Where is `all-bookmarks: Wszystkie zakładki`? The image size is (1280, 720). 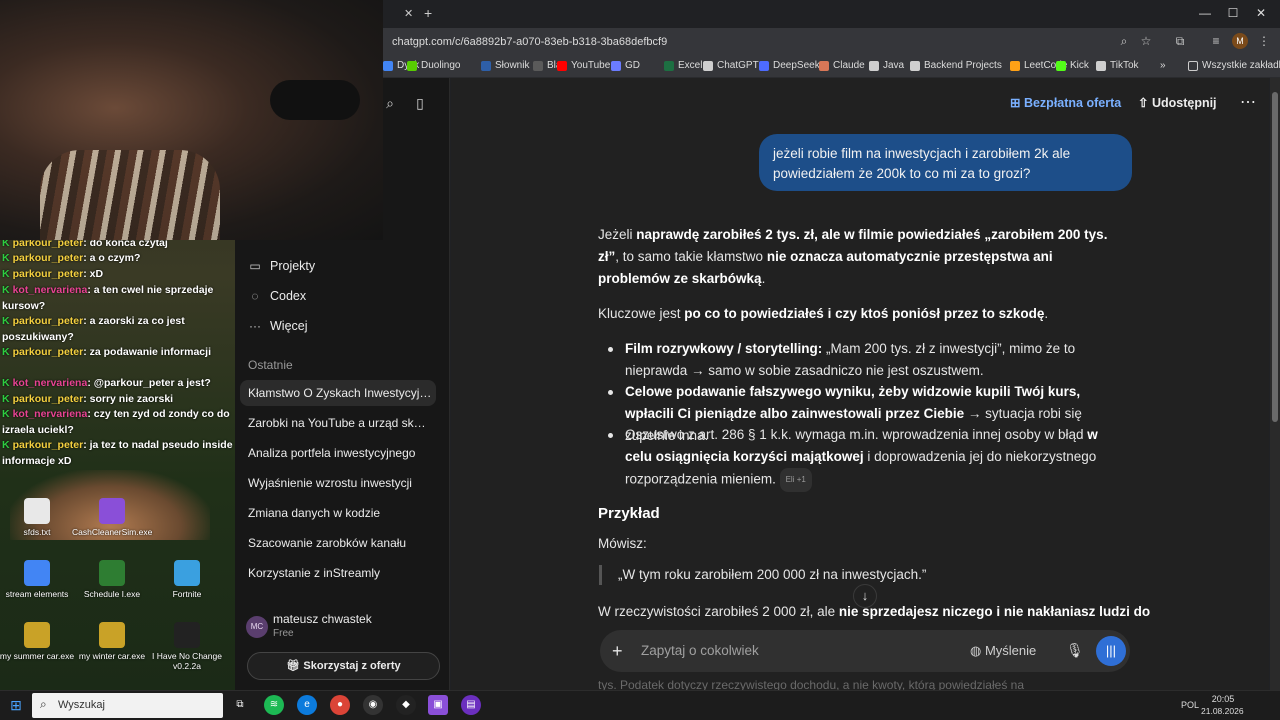 all-bookmarks: Wszystkie zakładki is located at coordinates (1234, 65).